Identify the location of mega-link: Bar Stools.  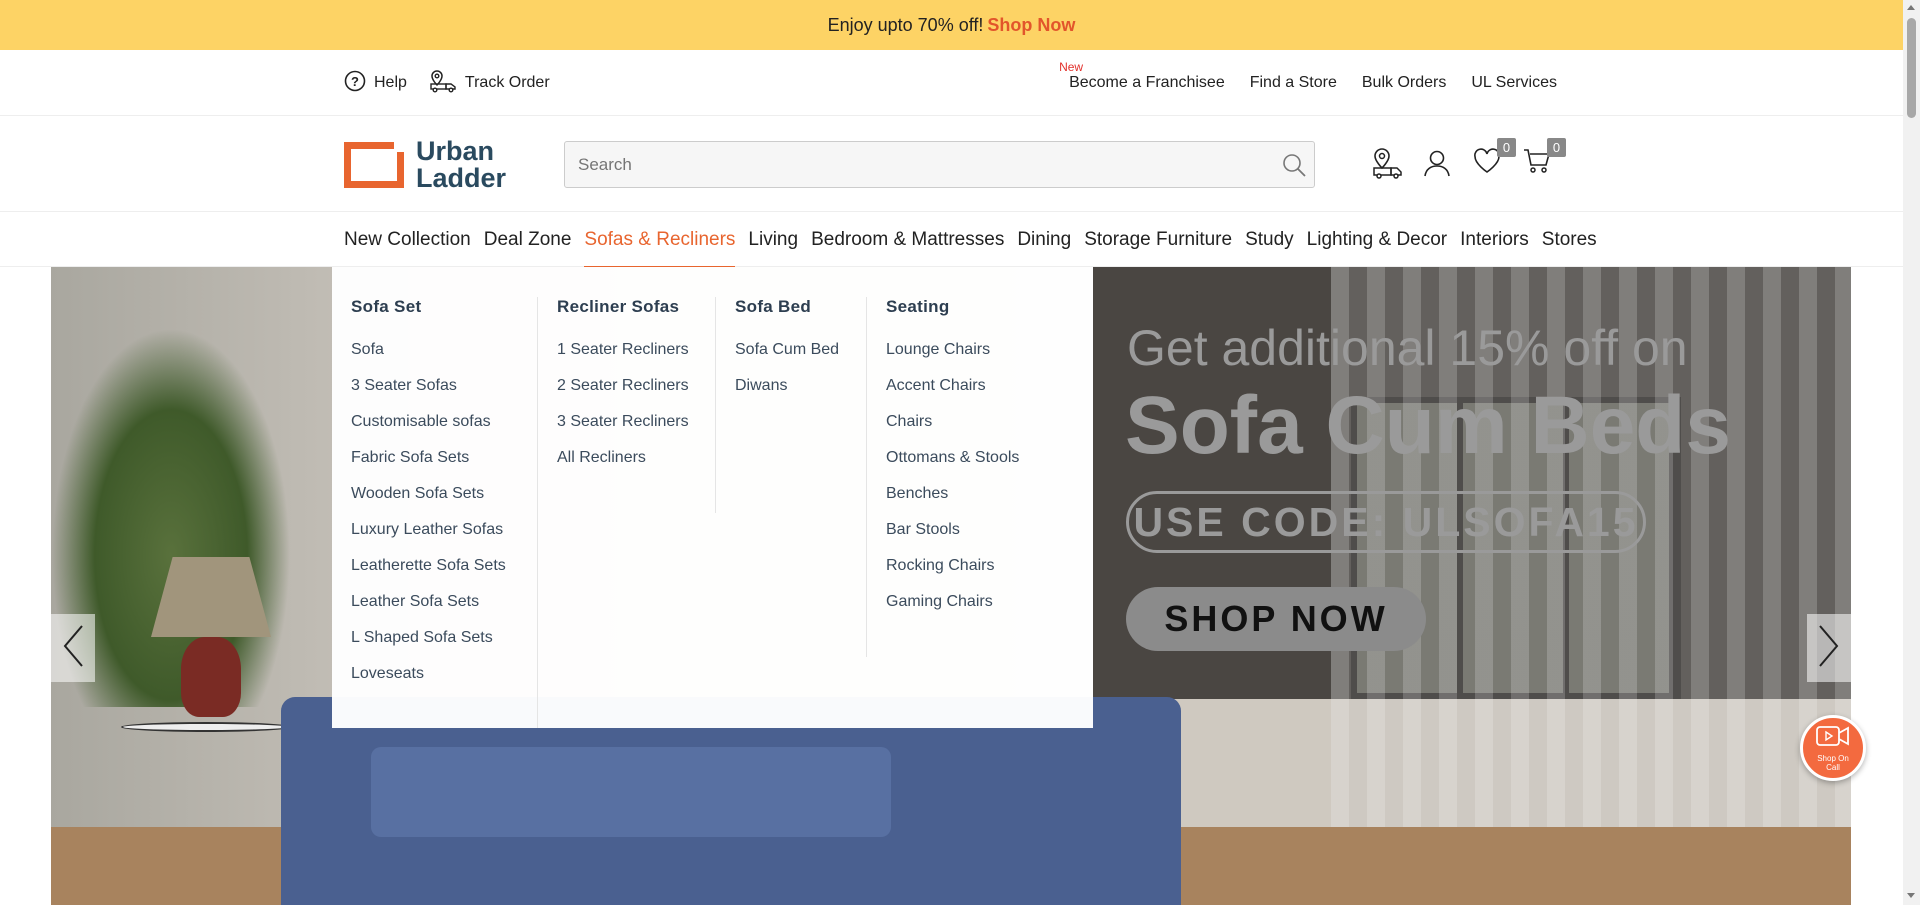
(967, 537).